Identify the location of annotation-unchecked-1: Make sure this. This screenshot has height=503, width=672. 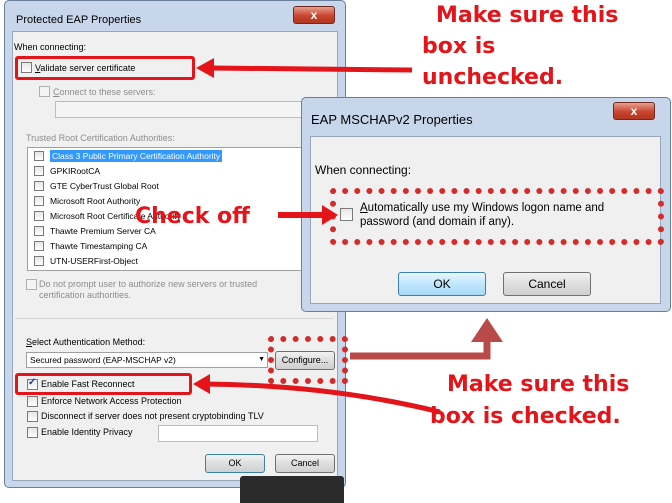
(527, 15).